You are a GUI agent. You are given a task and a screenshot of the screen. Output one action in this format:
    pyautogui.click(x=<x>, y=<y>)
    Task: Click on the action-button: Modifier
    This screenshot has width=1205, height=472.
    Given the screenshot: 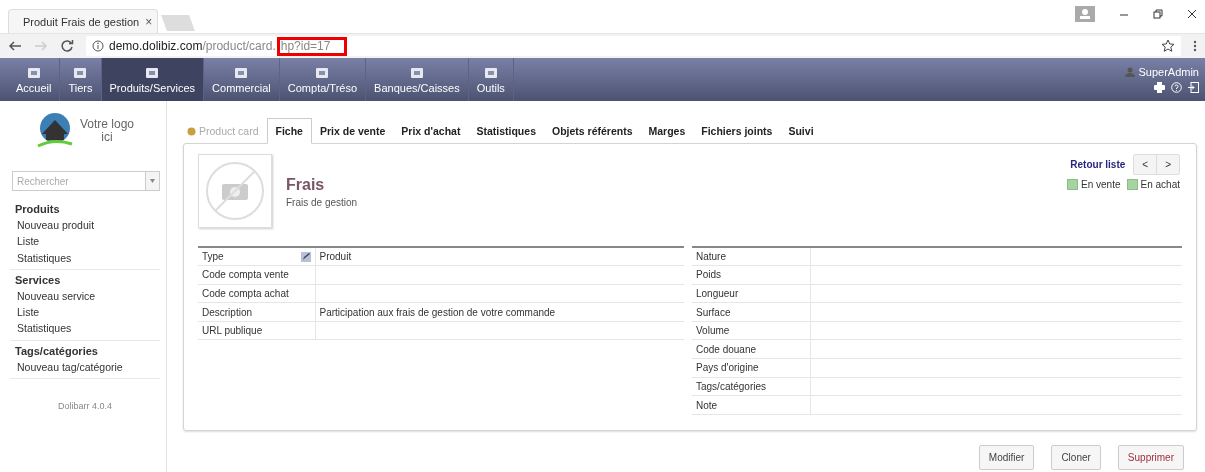 What is the action you would take?
    pyautogui.click(x=1006, y=457)
    